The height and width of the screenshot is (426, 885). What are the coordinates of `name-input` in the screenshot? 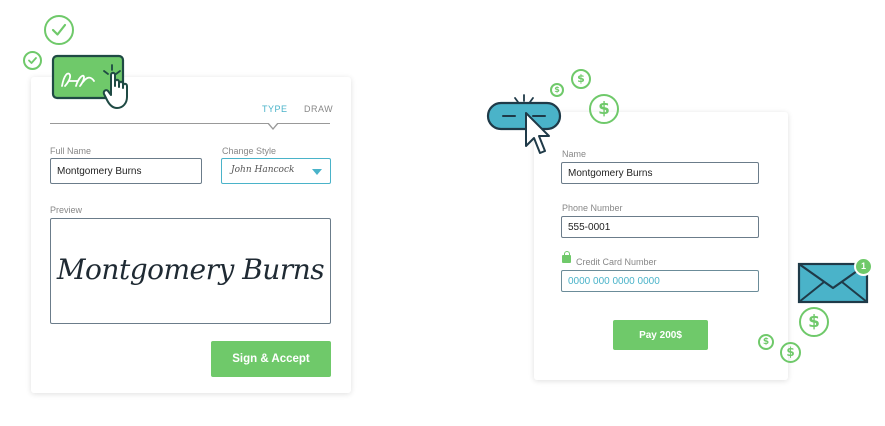 It's located at (660, 173).